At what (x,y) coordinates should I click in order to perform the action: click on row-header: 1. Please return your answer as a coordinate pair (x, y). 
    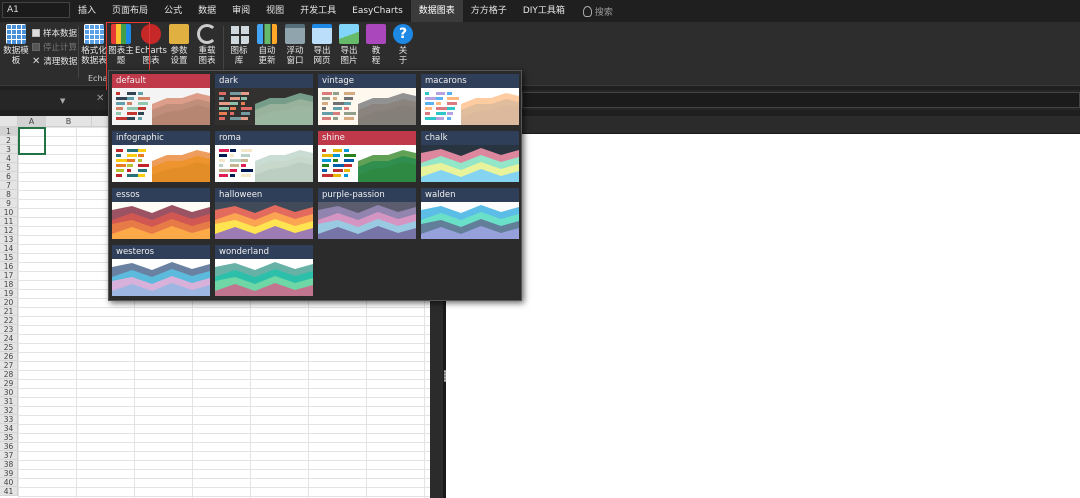
    Looking at the image, I should click on (9, 131).